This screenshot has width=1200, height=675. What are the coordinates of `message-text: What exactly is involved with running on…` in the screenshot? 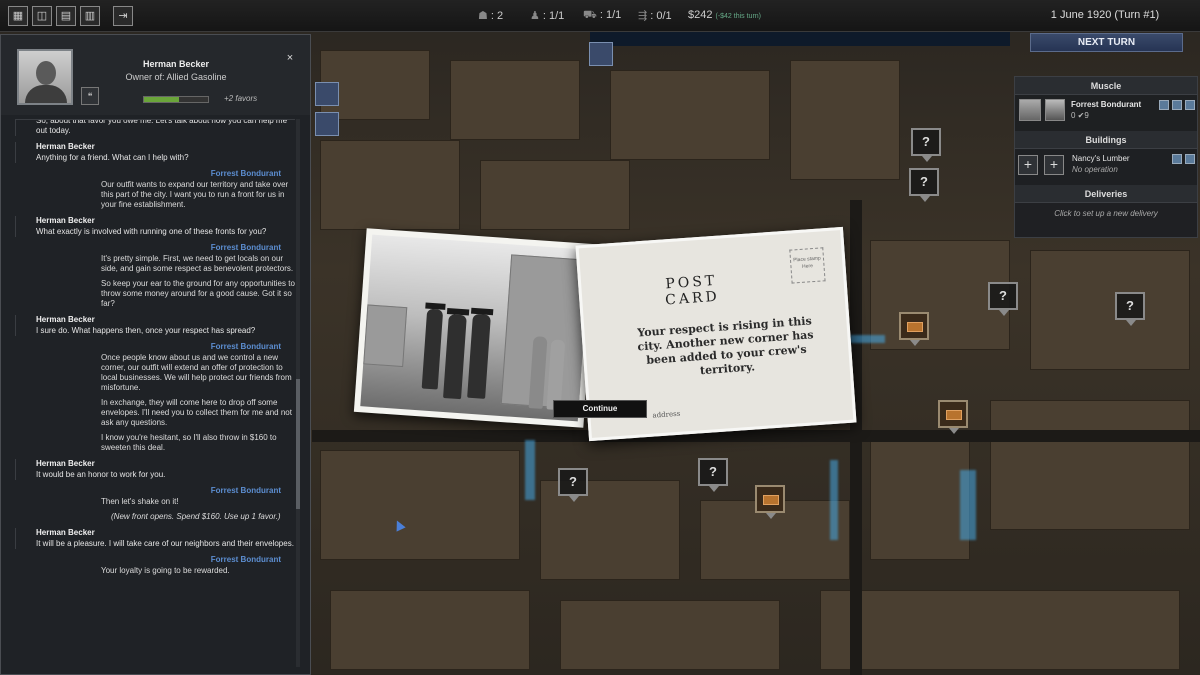 It's located at (151, 231).